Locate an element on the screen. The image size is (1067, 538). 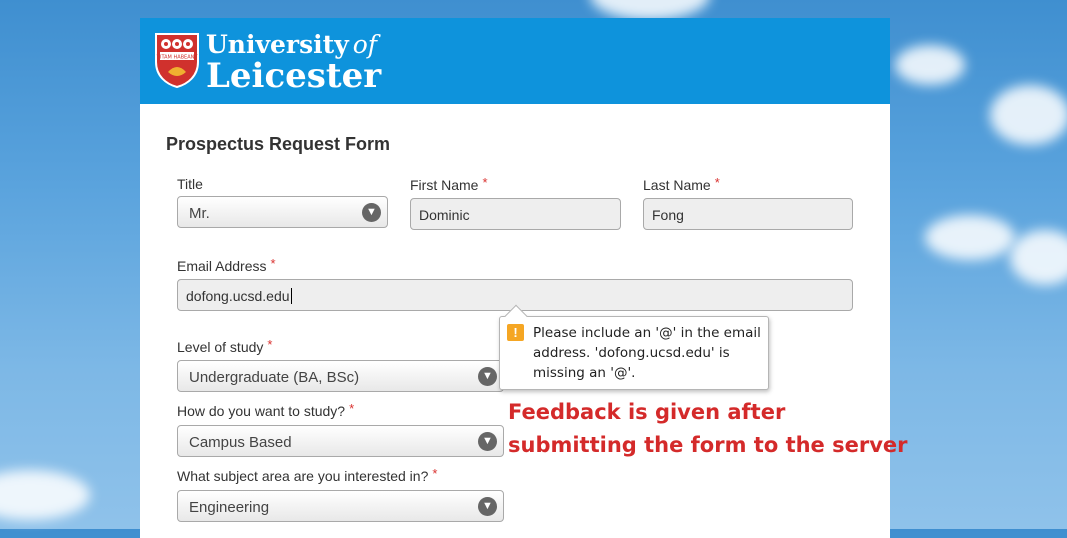
last-name-field: Fong is located at coordinates (748, 214).